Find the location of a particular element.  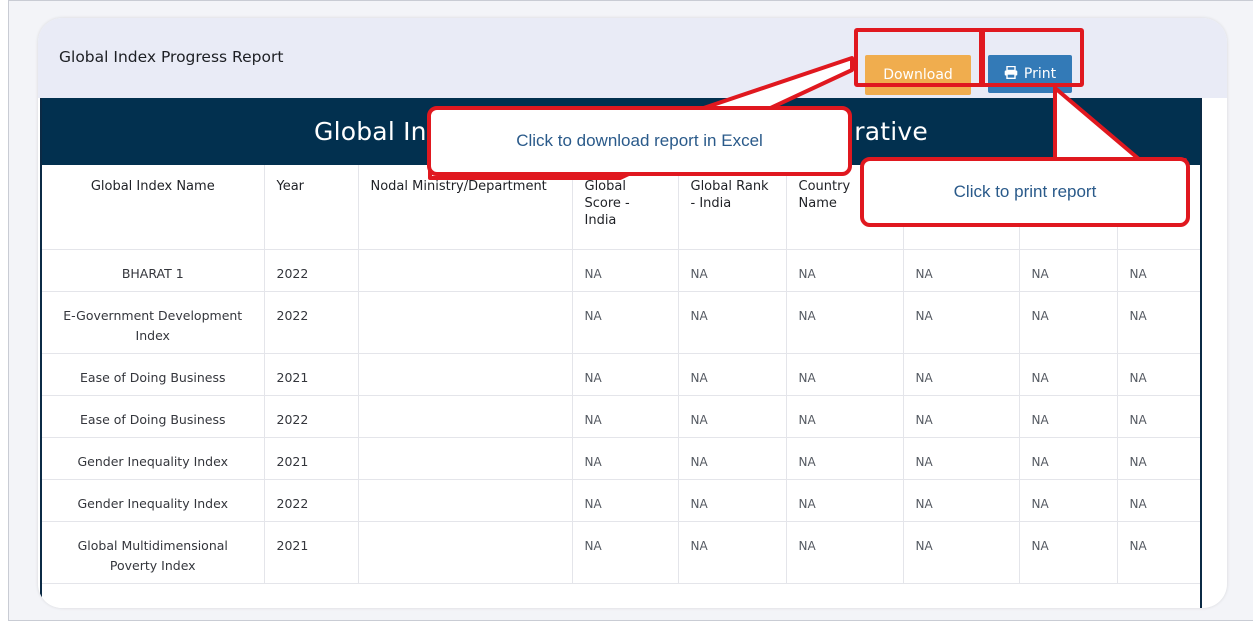

table-row: BHARAT 1 2022 NA NA NA NA NA NA is located at coordinates (621, 270).